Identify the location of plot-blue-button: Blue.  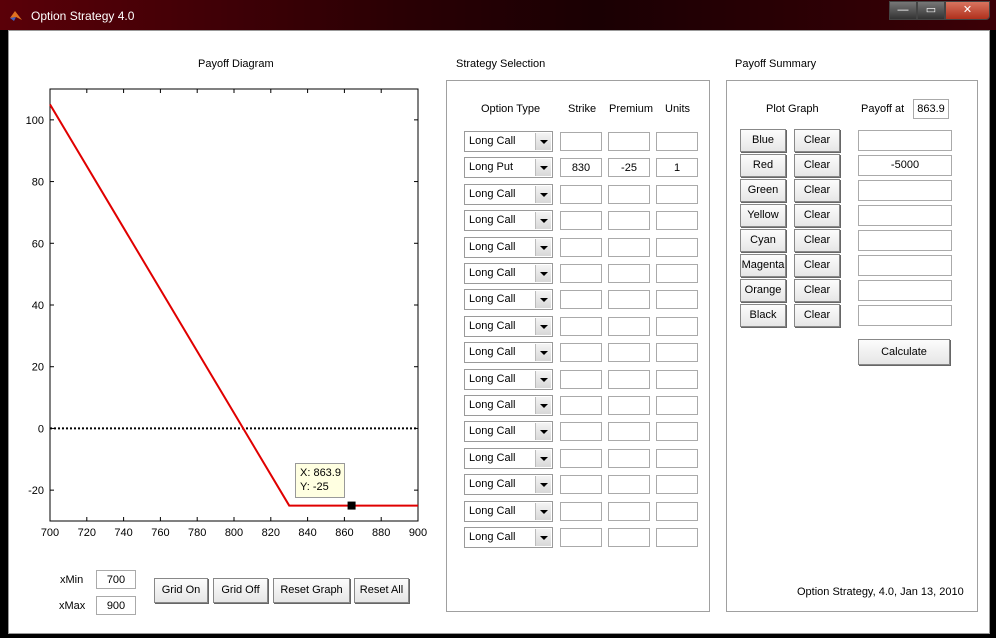
(763, 140).